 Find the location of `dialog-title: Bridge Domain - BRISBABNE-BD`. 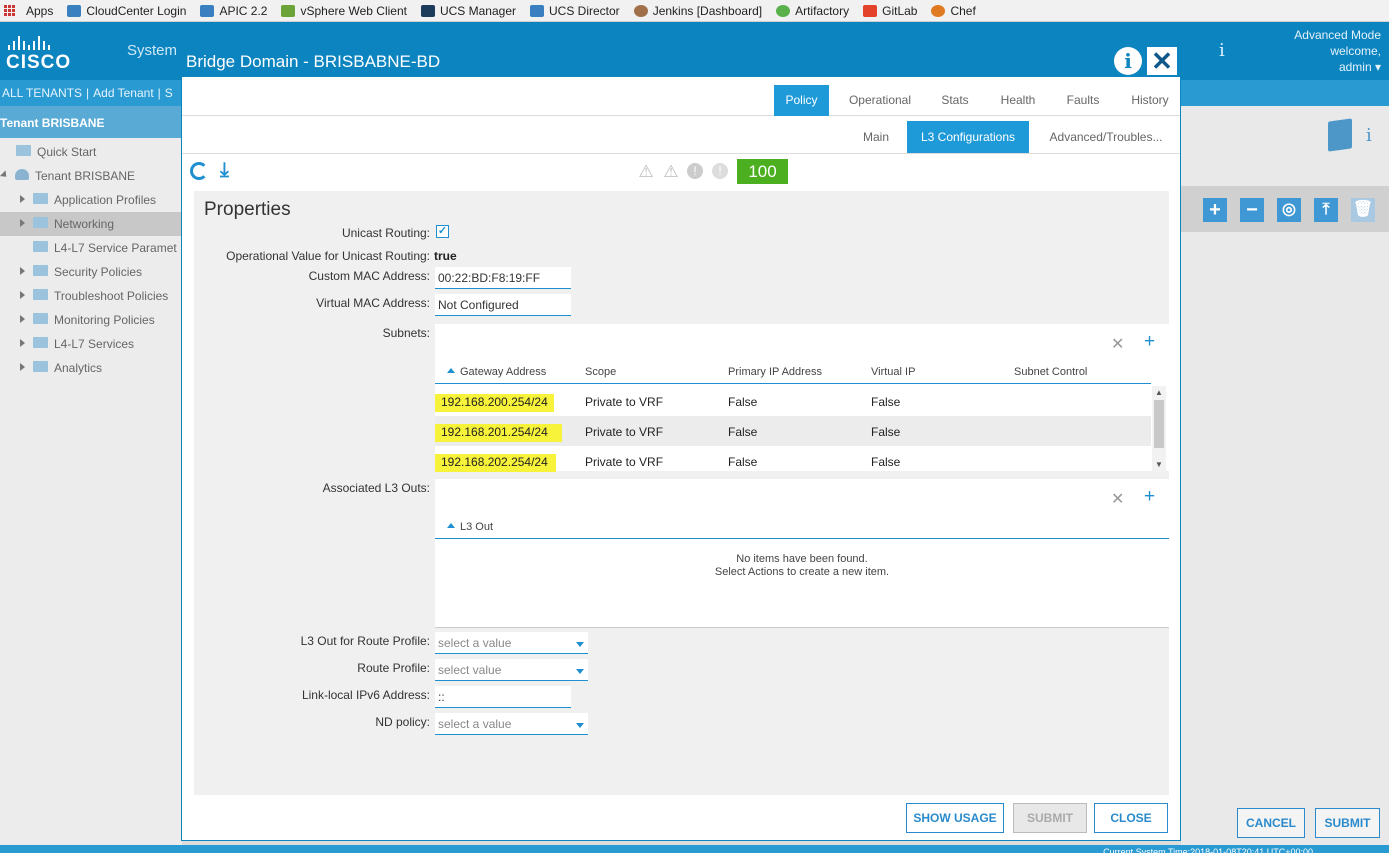

dialog-title: Bridge Domain - BRISBABNE-BD is located at coordinates (313, 61).